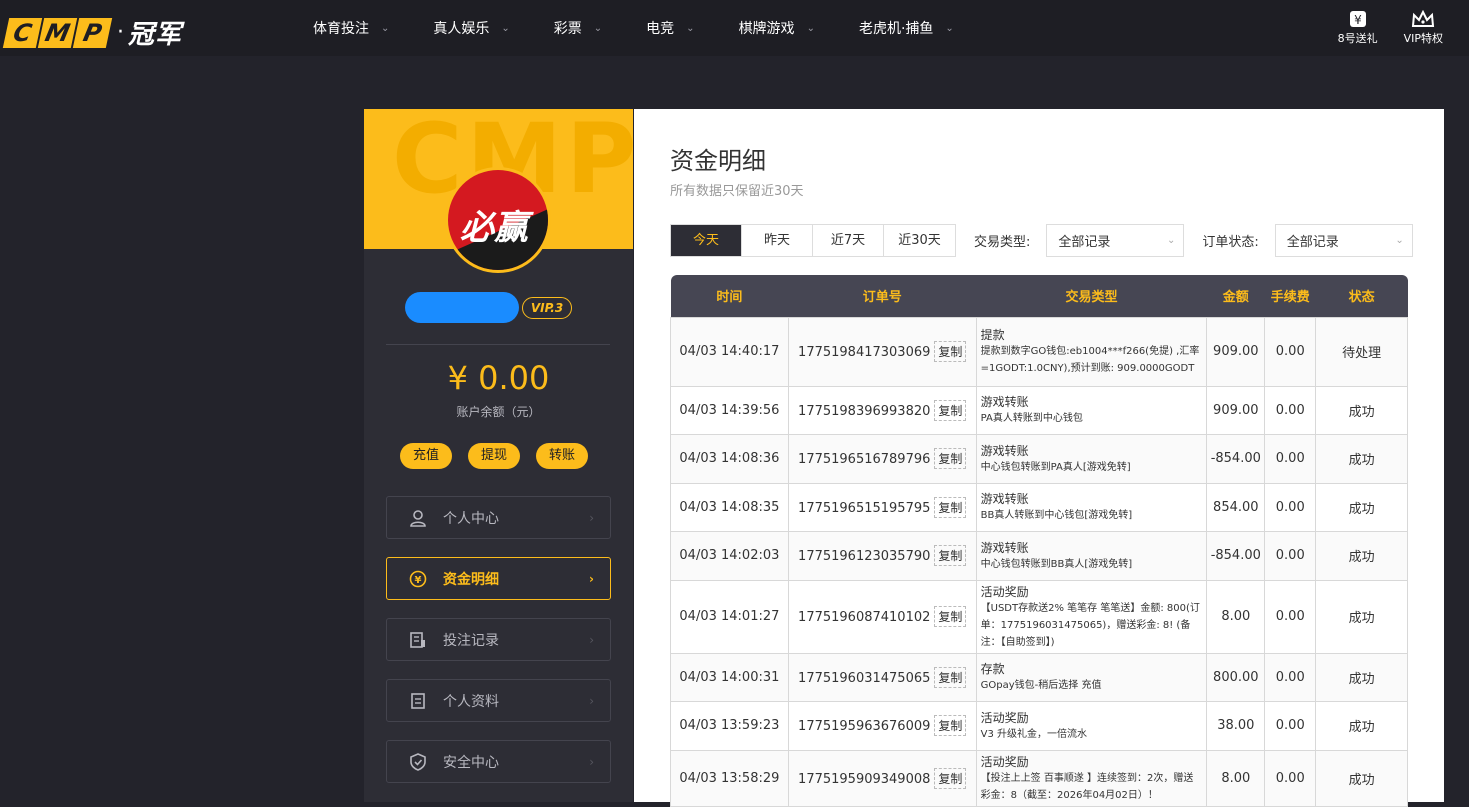  I want to click on cell-order: 1775196031475065 复制, so click(882, 677).